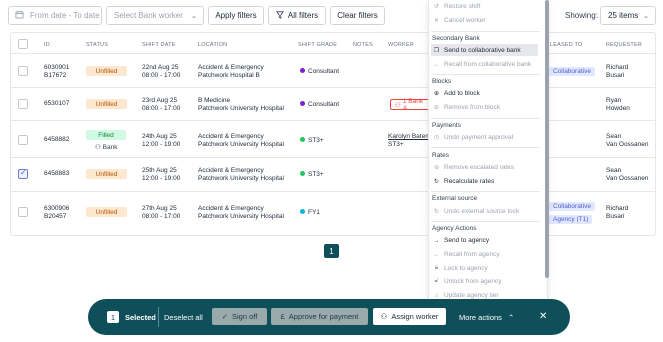 The image size is (663, 342). Describe the element at coordinates (297, 15) in the screenshot. I see `all-filters-button: All filters` at that location.